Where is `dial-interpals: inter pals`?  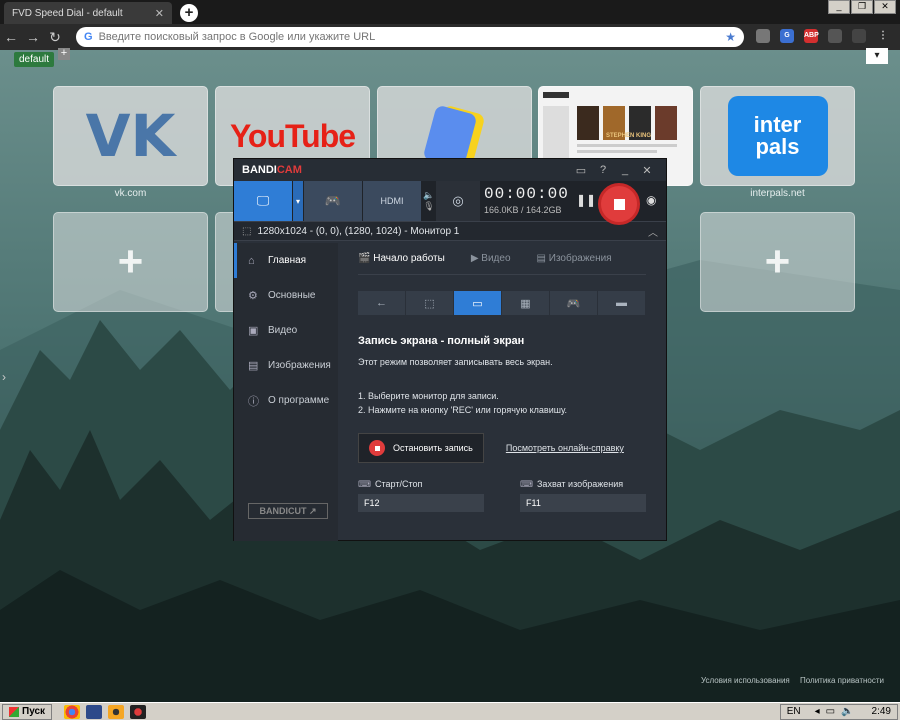
dial-interpals: inter pals is located at coordinates (777, 136).